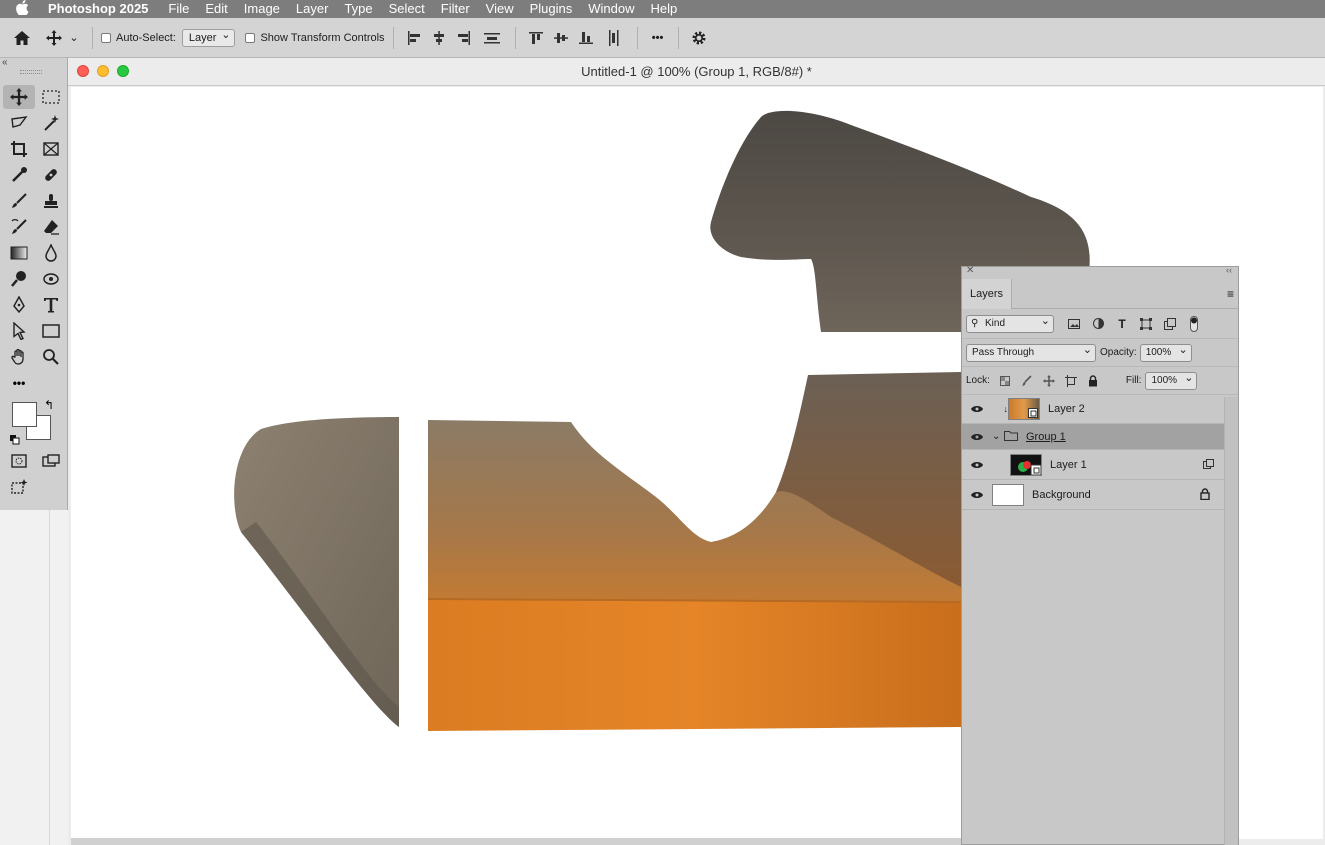 Image resolution: width=1325 pixels, height=845 pixels. What do you see at coordinates (33, 70) in the screenshot?
I see `tools-panel-grip: «` at bounding box center [33, 70].